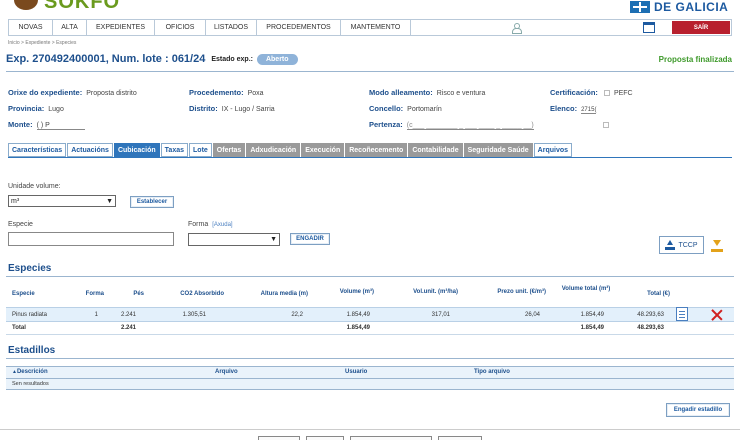 This screenshot has height=440, width=740. Describe the element at coordinates (203, 108) in the screenshot. I see `distrito-label: Distrito:` at that location.